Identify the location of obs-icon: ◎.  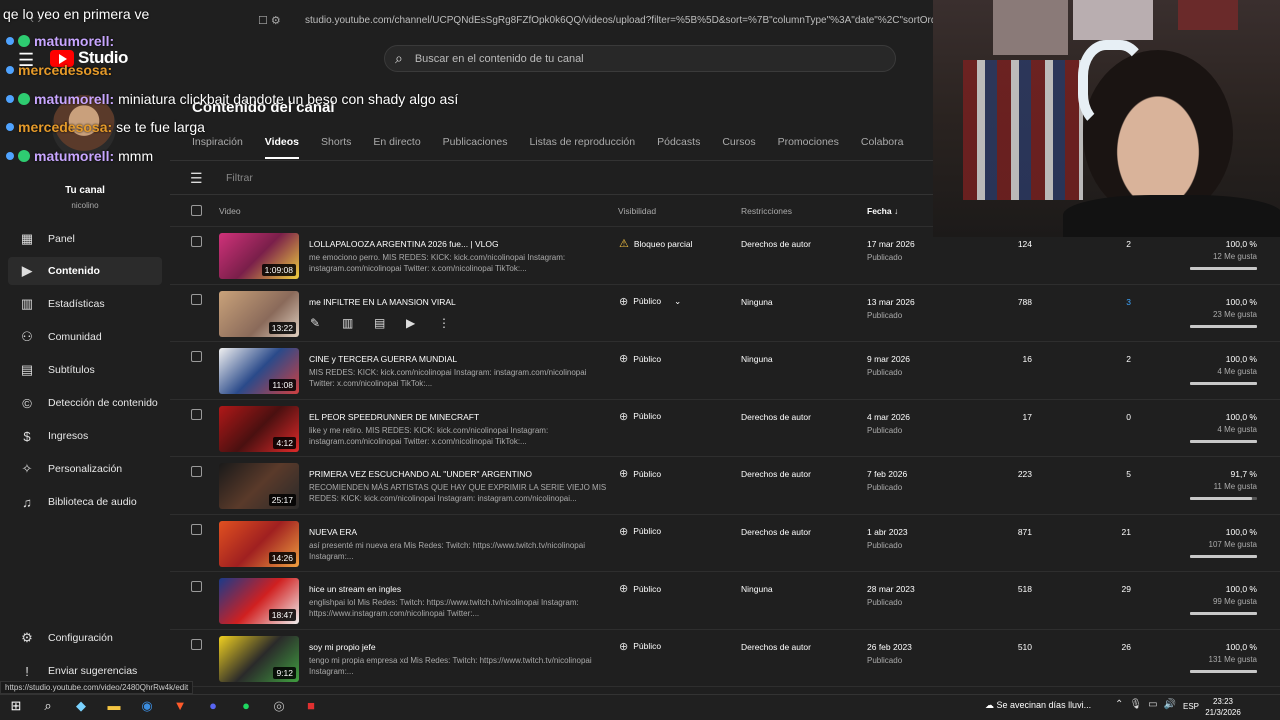
(279, 706).